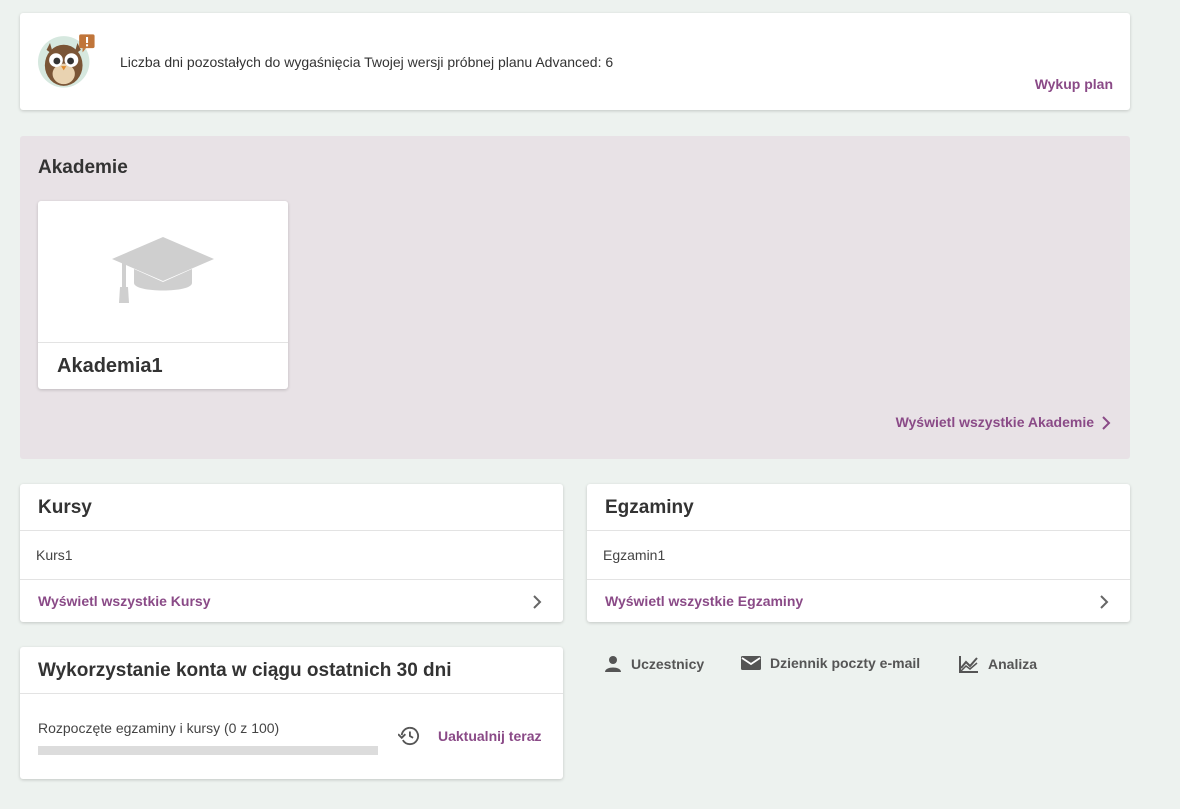 This screenshot has height=809, width=1180. What do you see at coordinates (1074, 84) in the screenshot?
I see `buy-plan-link: Wykup plan` at bounding box center [1074, 84].